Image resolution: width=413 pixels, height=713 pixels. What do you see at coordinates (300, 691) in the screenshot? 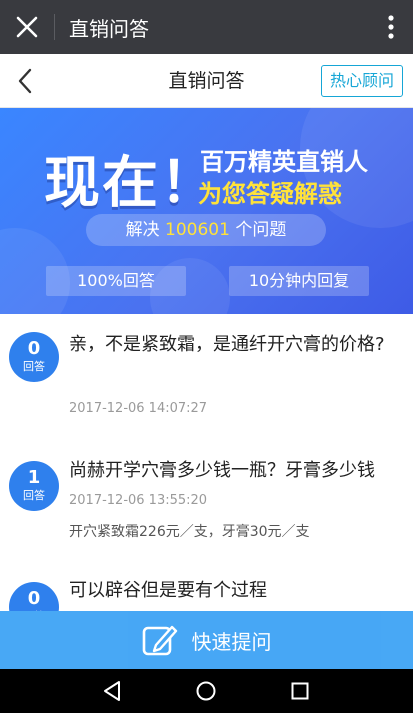
I see `recents-square-icon` at bounding box center [300, 691].